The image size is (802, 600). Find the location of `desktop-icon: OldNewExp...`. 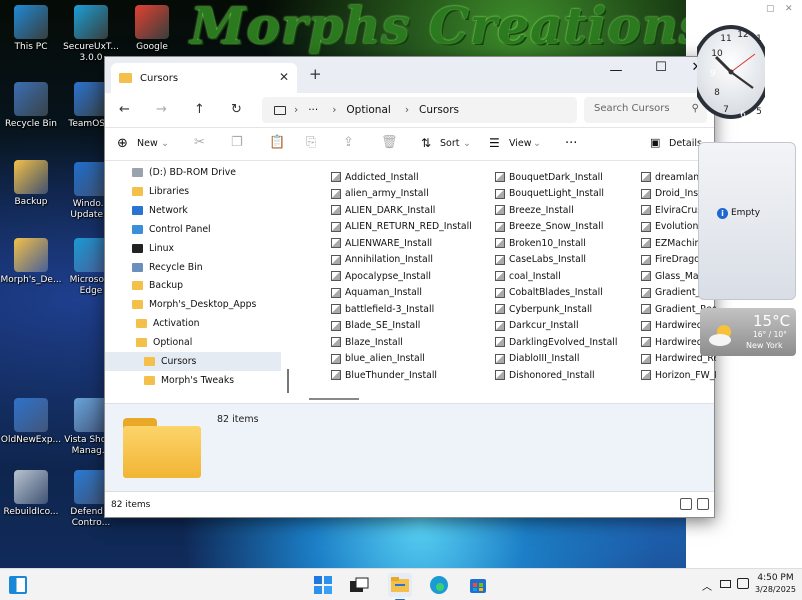

desktop-icon: OldNewExp... is located at coordinates (31, 422).